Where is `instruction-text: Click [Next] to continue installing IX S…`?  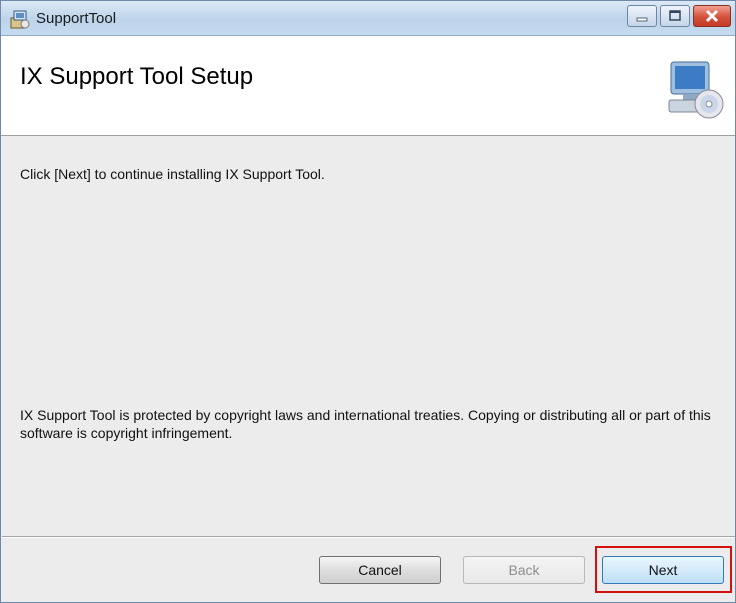 instruction-text: Click [Next] to continue installing IX S… is located at coordinates (172, 174).